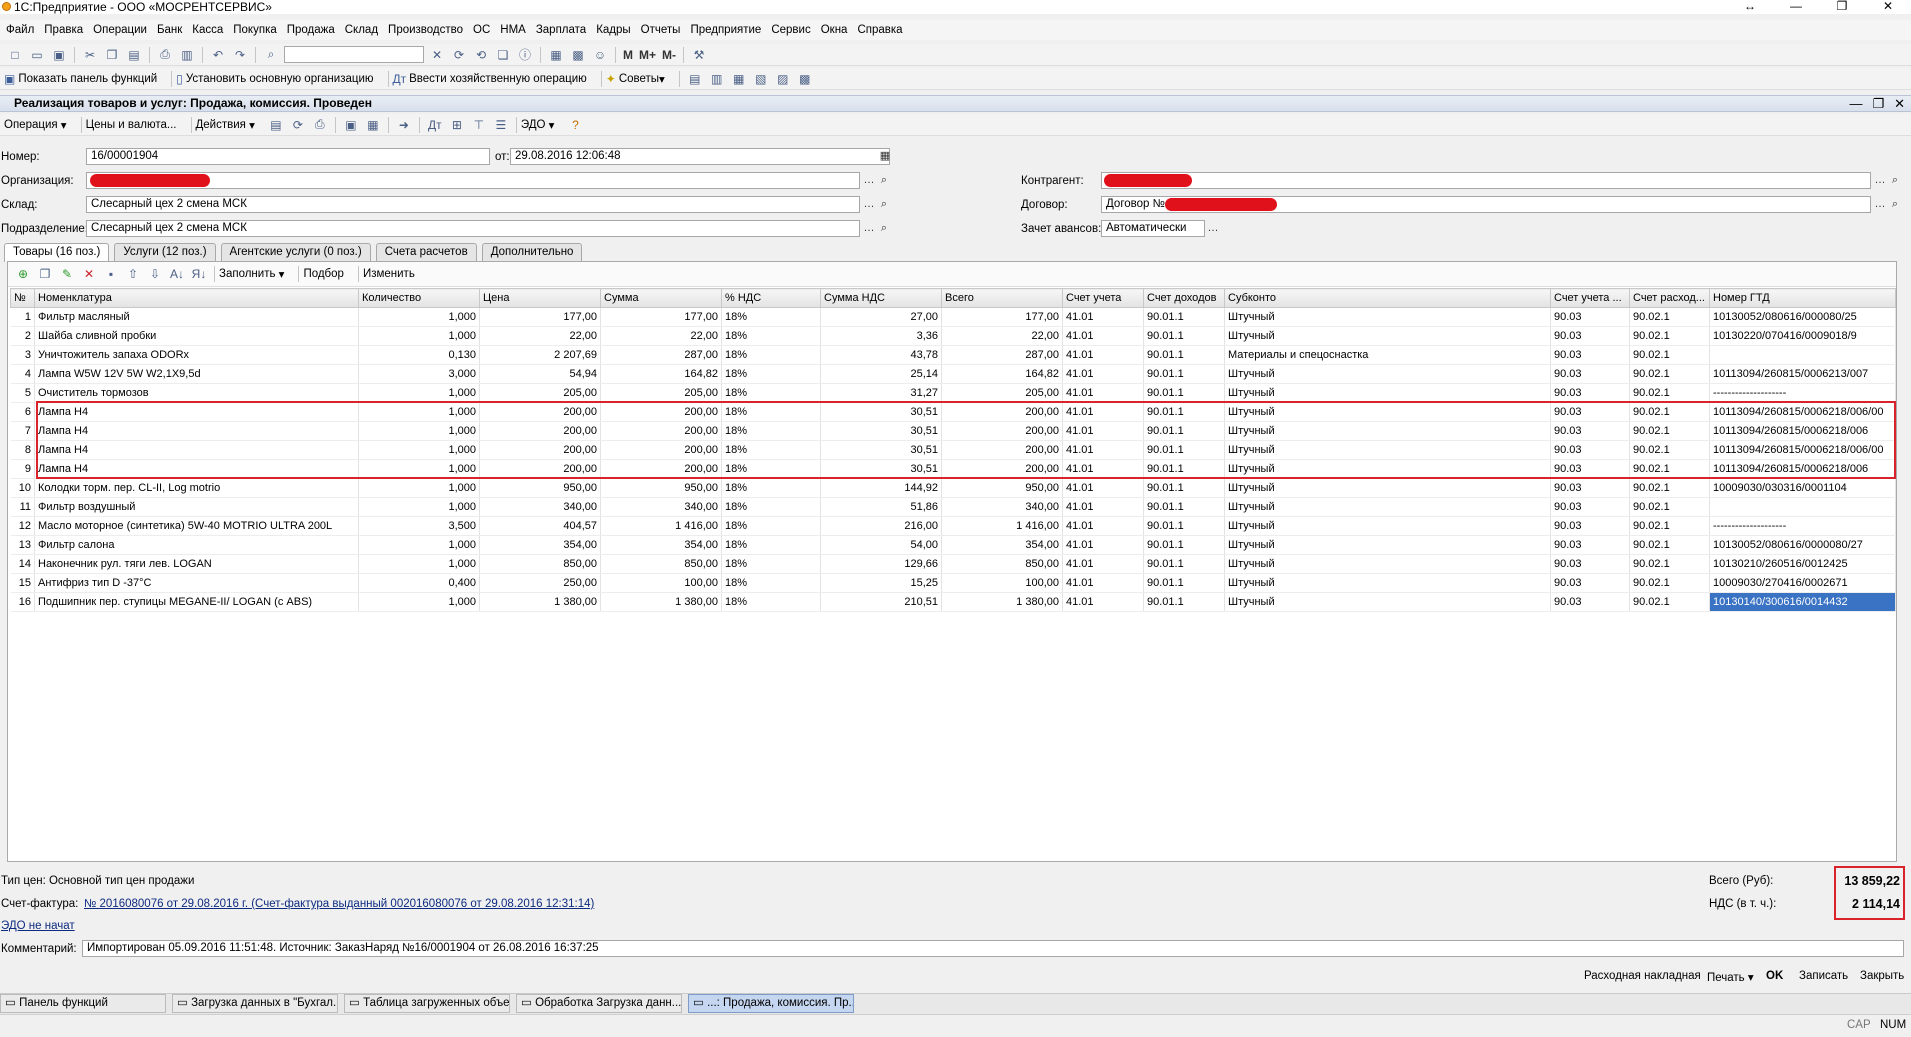 This screenshot has width=1911, height=1037. I want to click on operation-menu: Операция ▾, so click(35, 125).